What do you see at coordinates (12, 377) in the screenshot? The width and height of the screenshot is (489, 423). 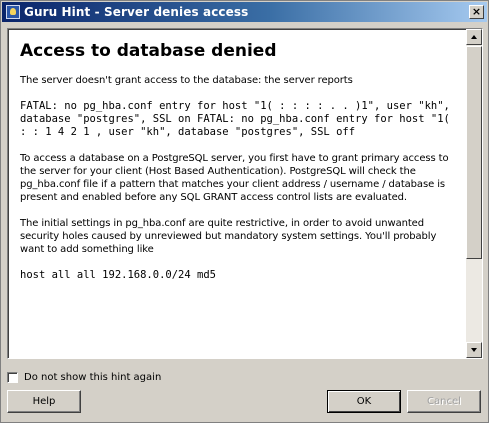 I see `dont-show-again-checkbox` at bounding box center [12, 377].